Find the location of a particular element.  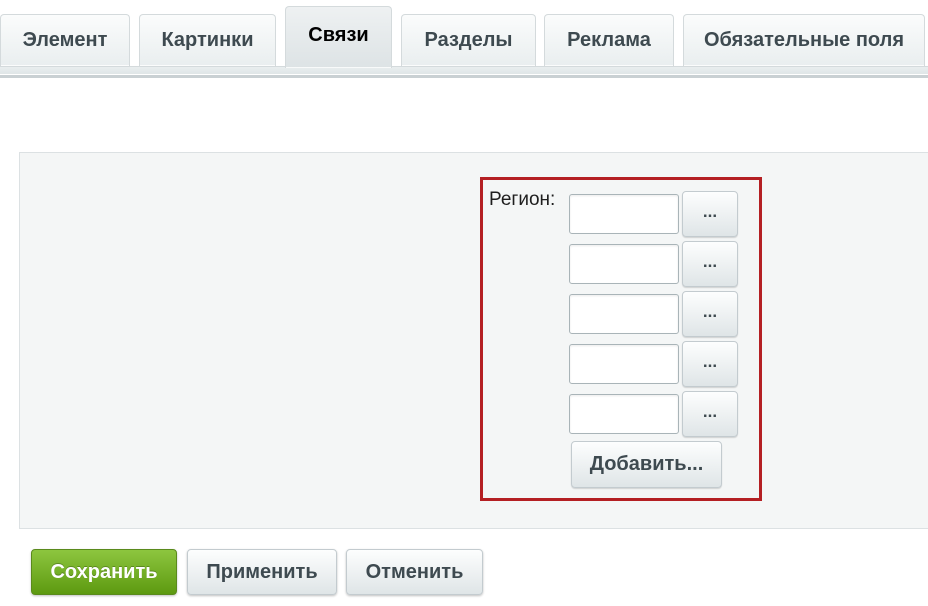

tab-pictures: Картинки is located at coordinates (207, 40).